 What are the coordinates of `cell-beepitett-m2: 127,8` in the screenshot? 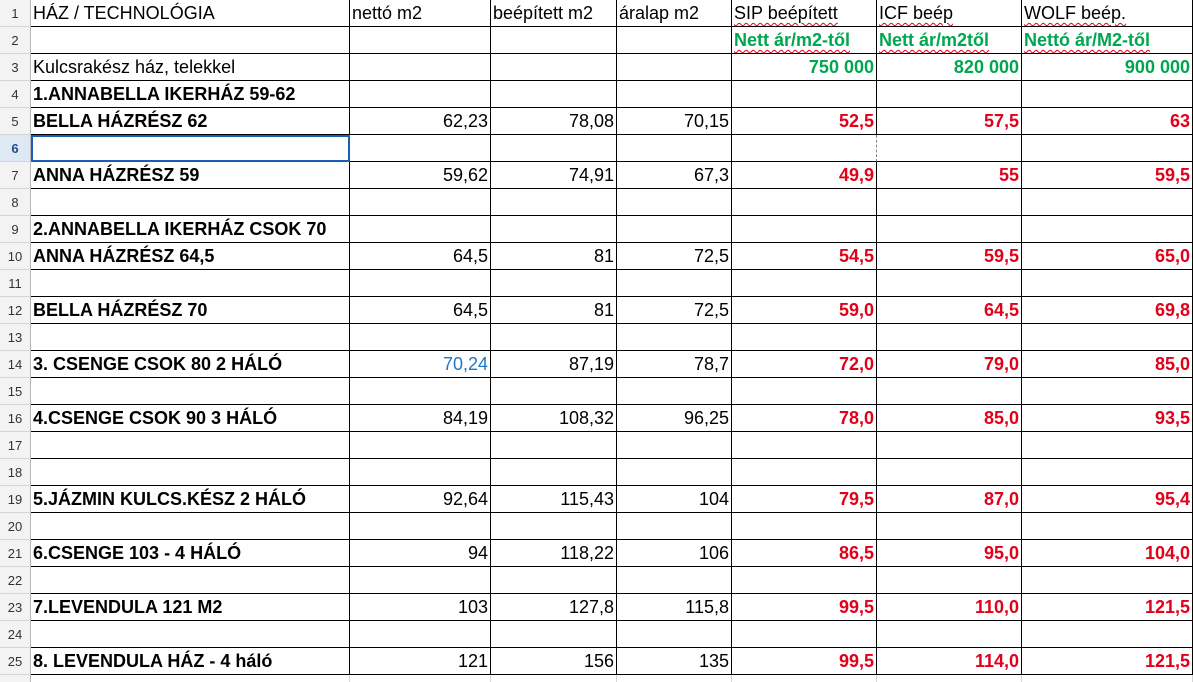 It's located at (554, 607).